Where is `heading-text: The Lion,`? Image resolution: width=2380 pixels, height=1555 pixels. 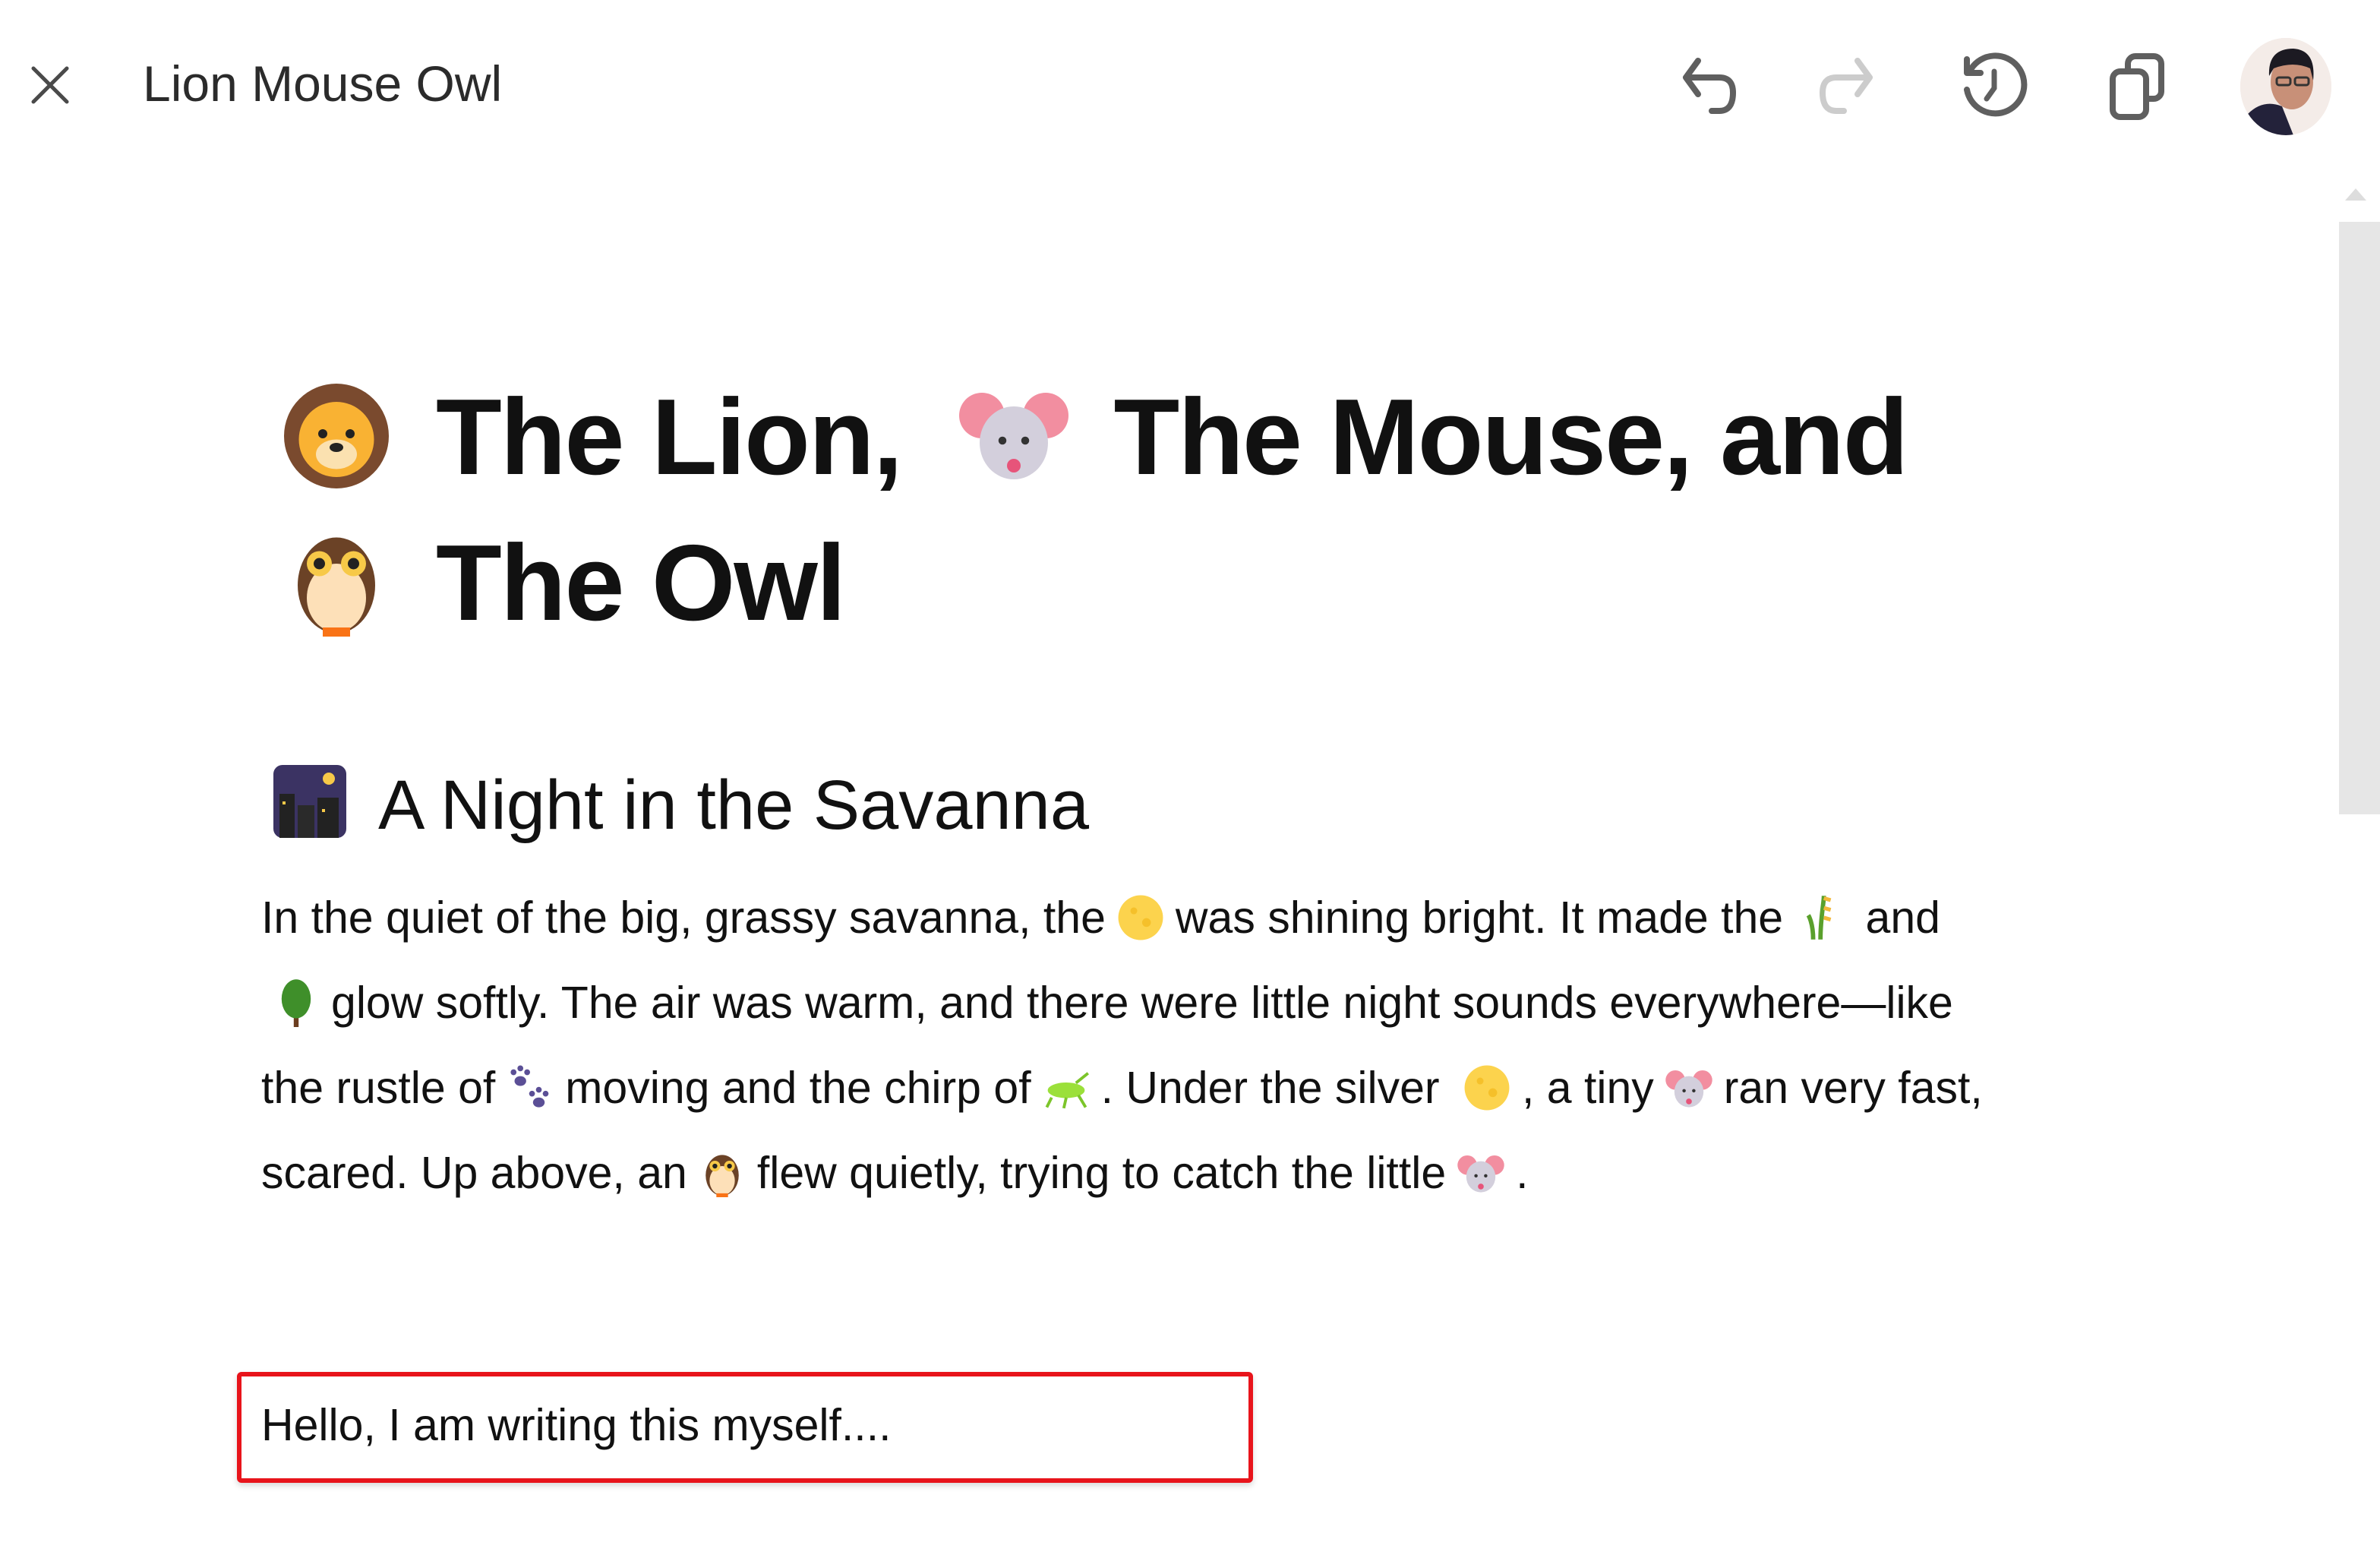 heading-text: The Lion, is located at coordinates (669, 437).